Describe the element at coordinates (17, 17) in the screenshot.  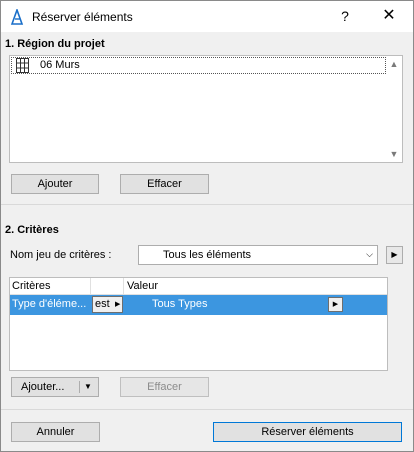
I see `archicad-app-icon` at that location.